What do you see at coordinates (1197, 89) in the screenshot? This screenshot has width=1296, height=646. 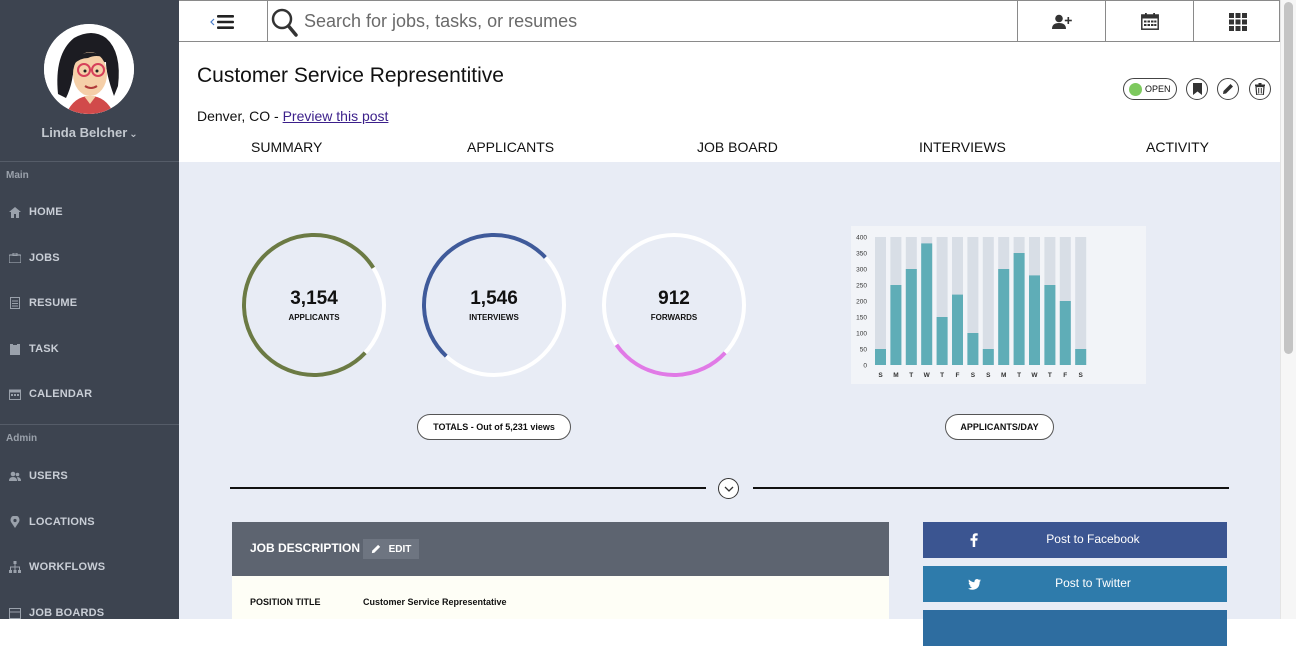 I see `bookmark-button` at bounding box center [1197, 89].